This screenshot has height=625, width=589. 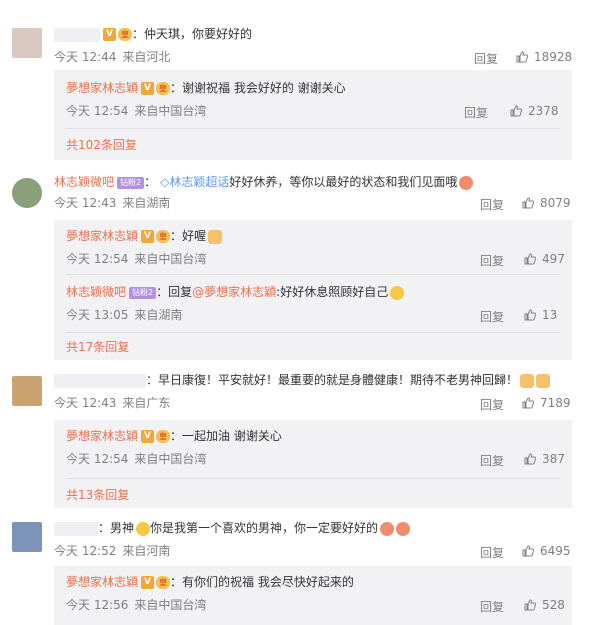 I want to click on source: 来自湖南, so click(x=158, y=315).